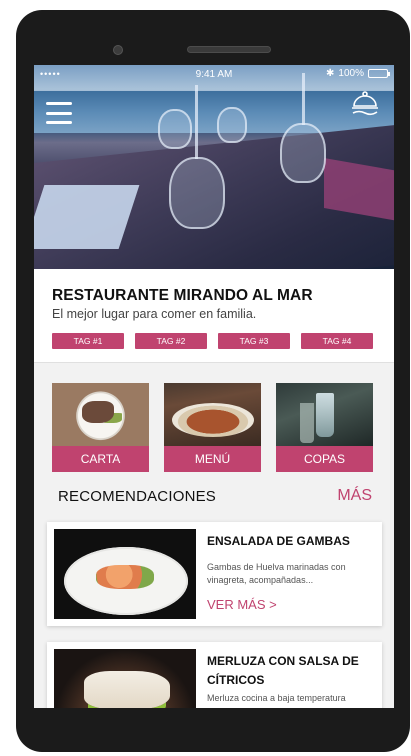 Image resolution: width=411 pixels, height=756 pixels. I want to click on battery-icon, so click(379, 73).